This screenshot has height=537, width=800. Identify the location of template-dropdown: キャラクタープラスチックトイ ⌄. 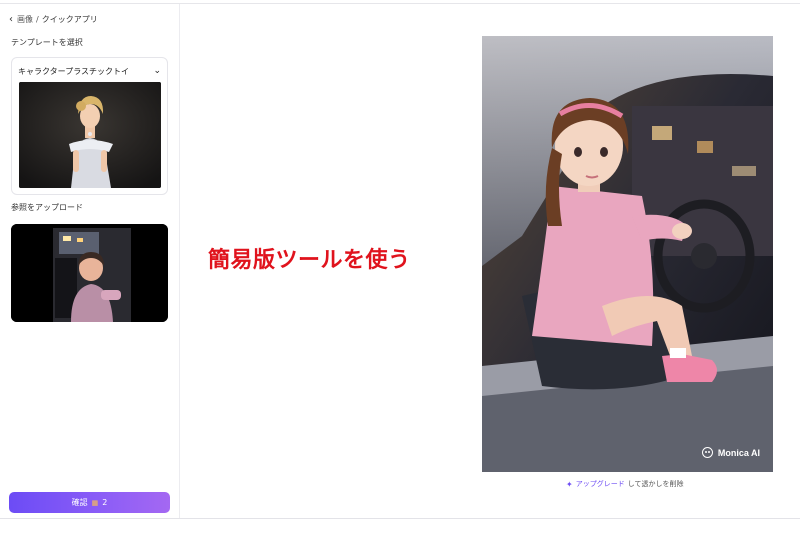
(89, 71).